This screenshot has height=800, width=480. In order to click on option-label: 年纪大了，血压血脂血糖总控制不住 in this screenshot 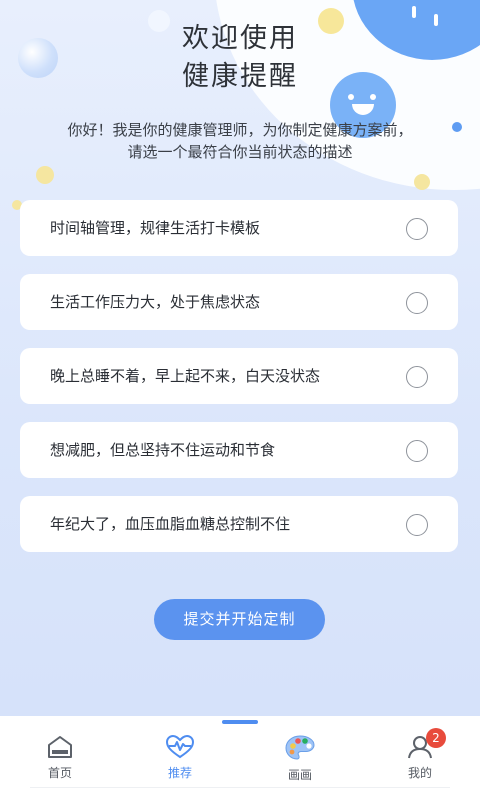, I will do `click(170, 524)`.